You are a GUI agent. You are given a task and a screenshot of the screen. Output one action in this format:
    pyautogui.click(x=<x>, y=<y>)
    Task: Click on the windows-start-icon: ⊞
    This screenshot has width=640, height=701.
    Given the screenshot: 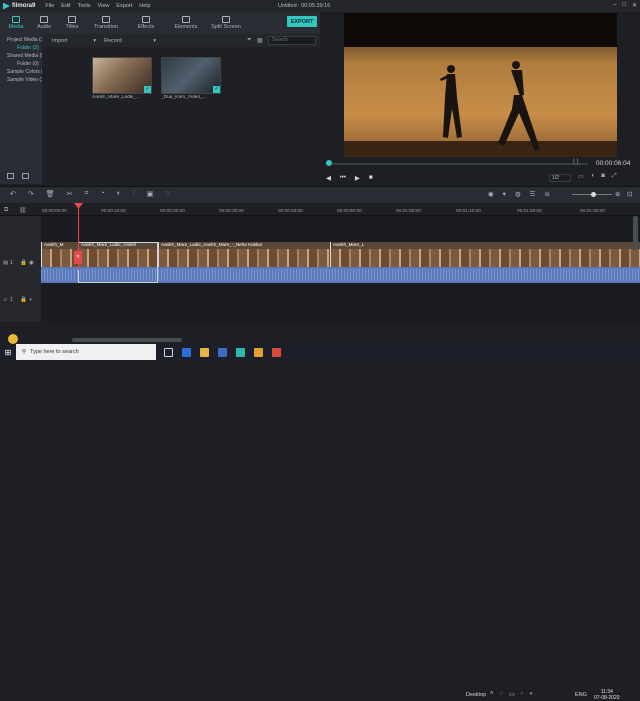 What is the action you would take?
    pyautogui.click(x=8, y=352)
    